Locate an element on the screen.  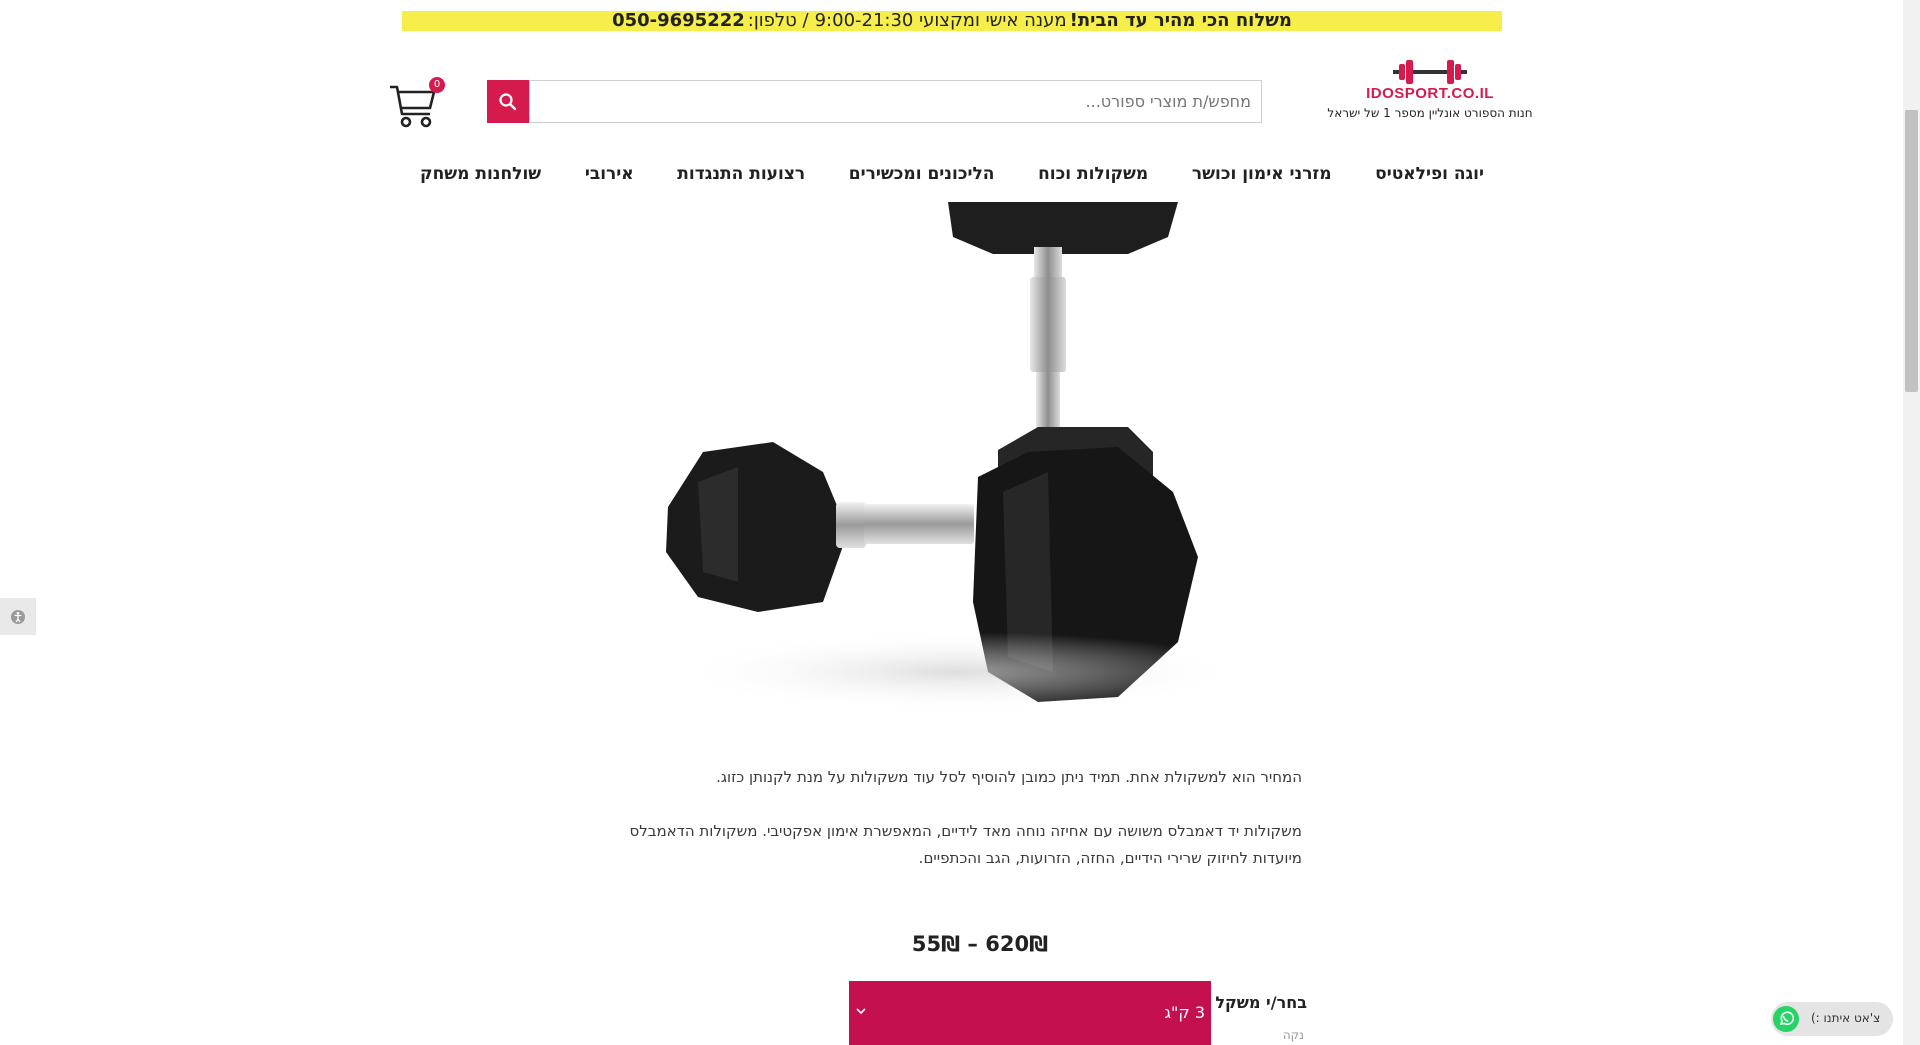
accessibility-icon is located at coordinates (18, 616).